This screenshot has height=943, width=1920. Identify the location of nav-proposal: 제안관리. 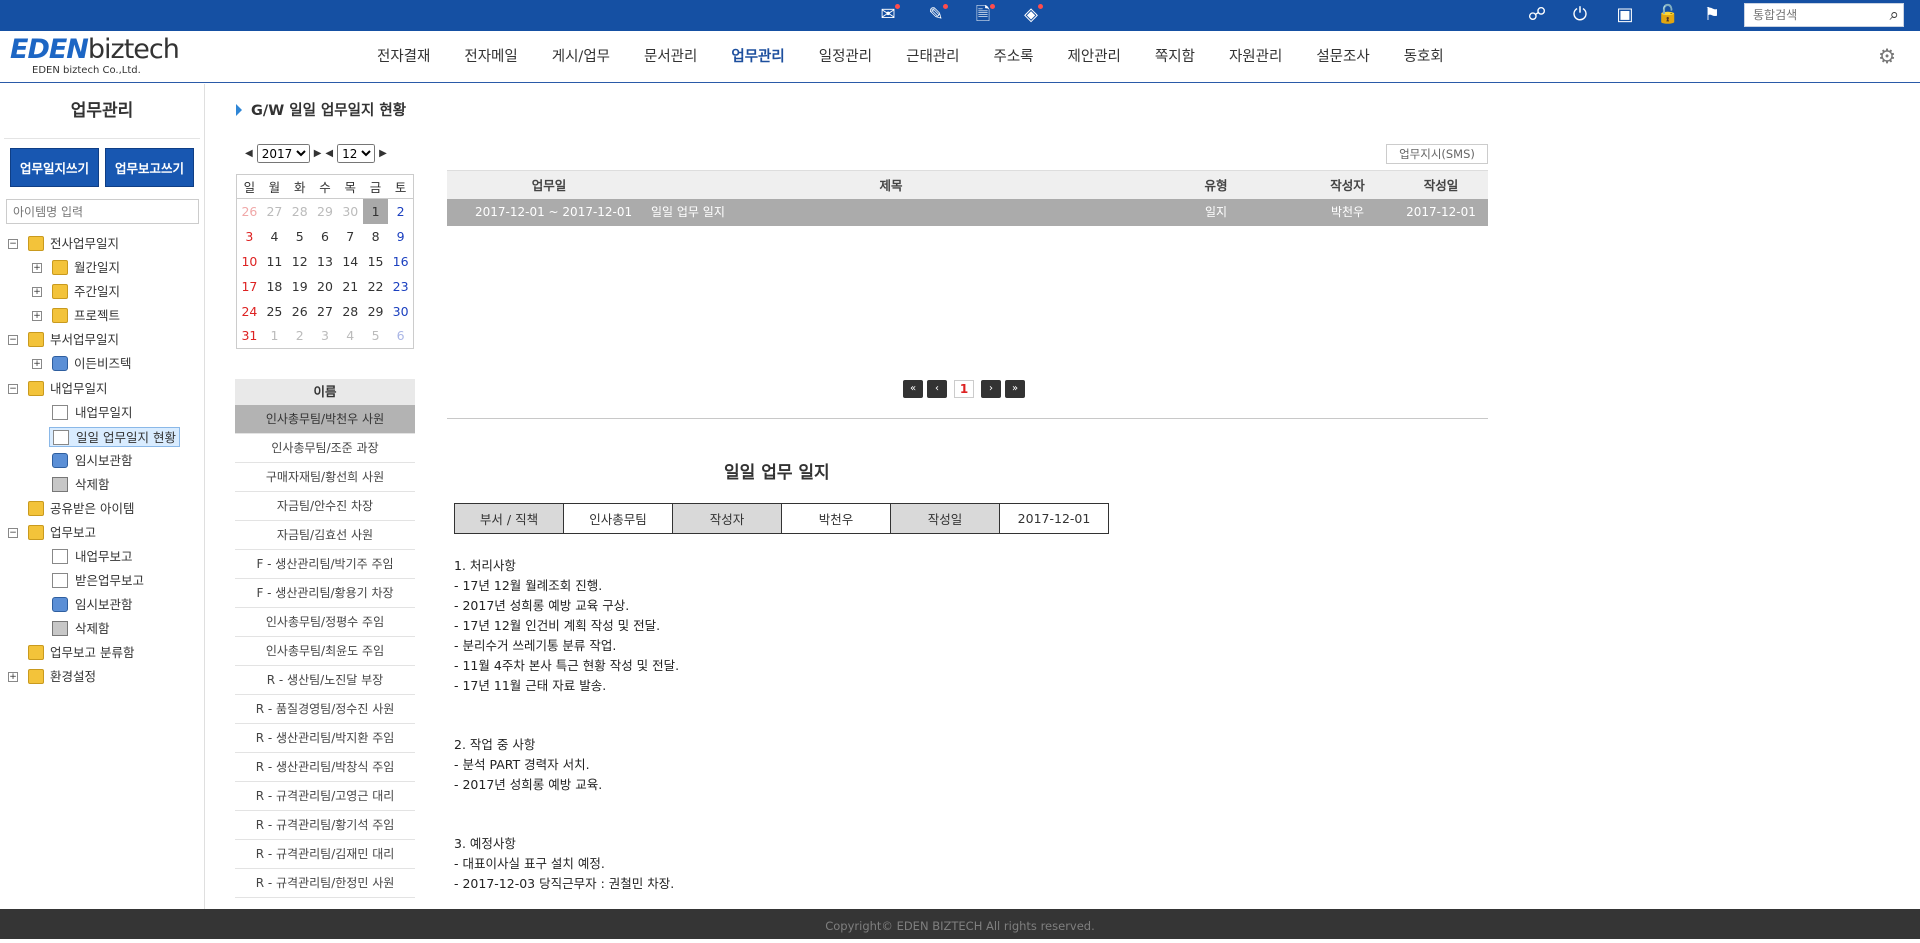
(1094, 57).